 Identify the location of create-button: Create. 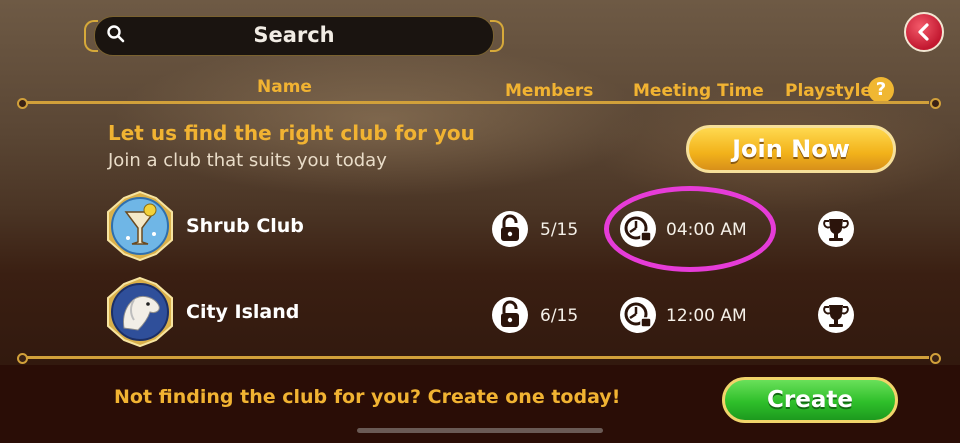
(810, 400).